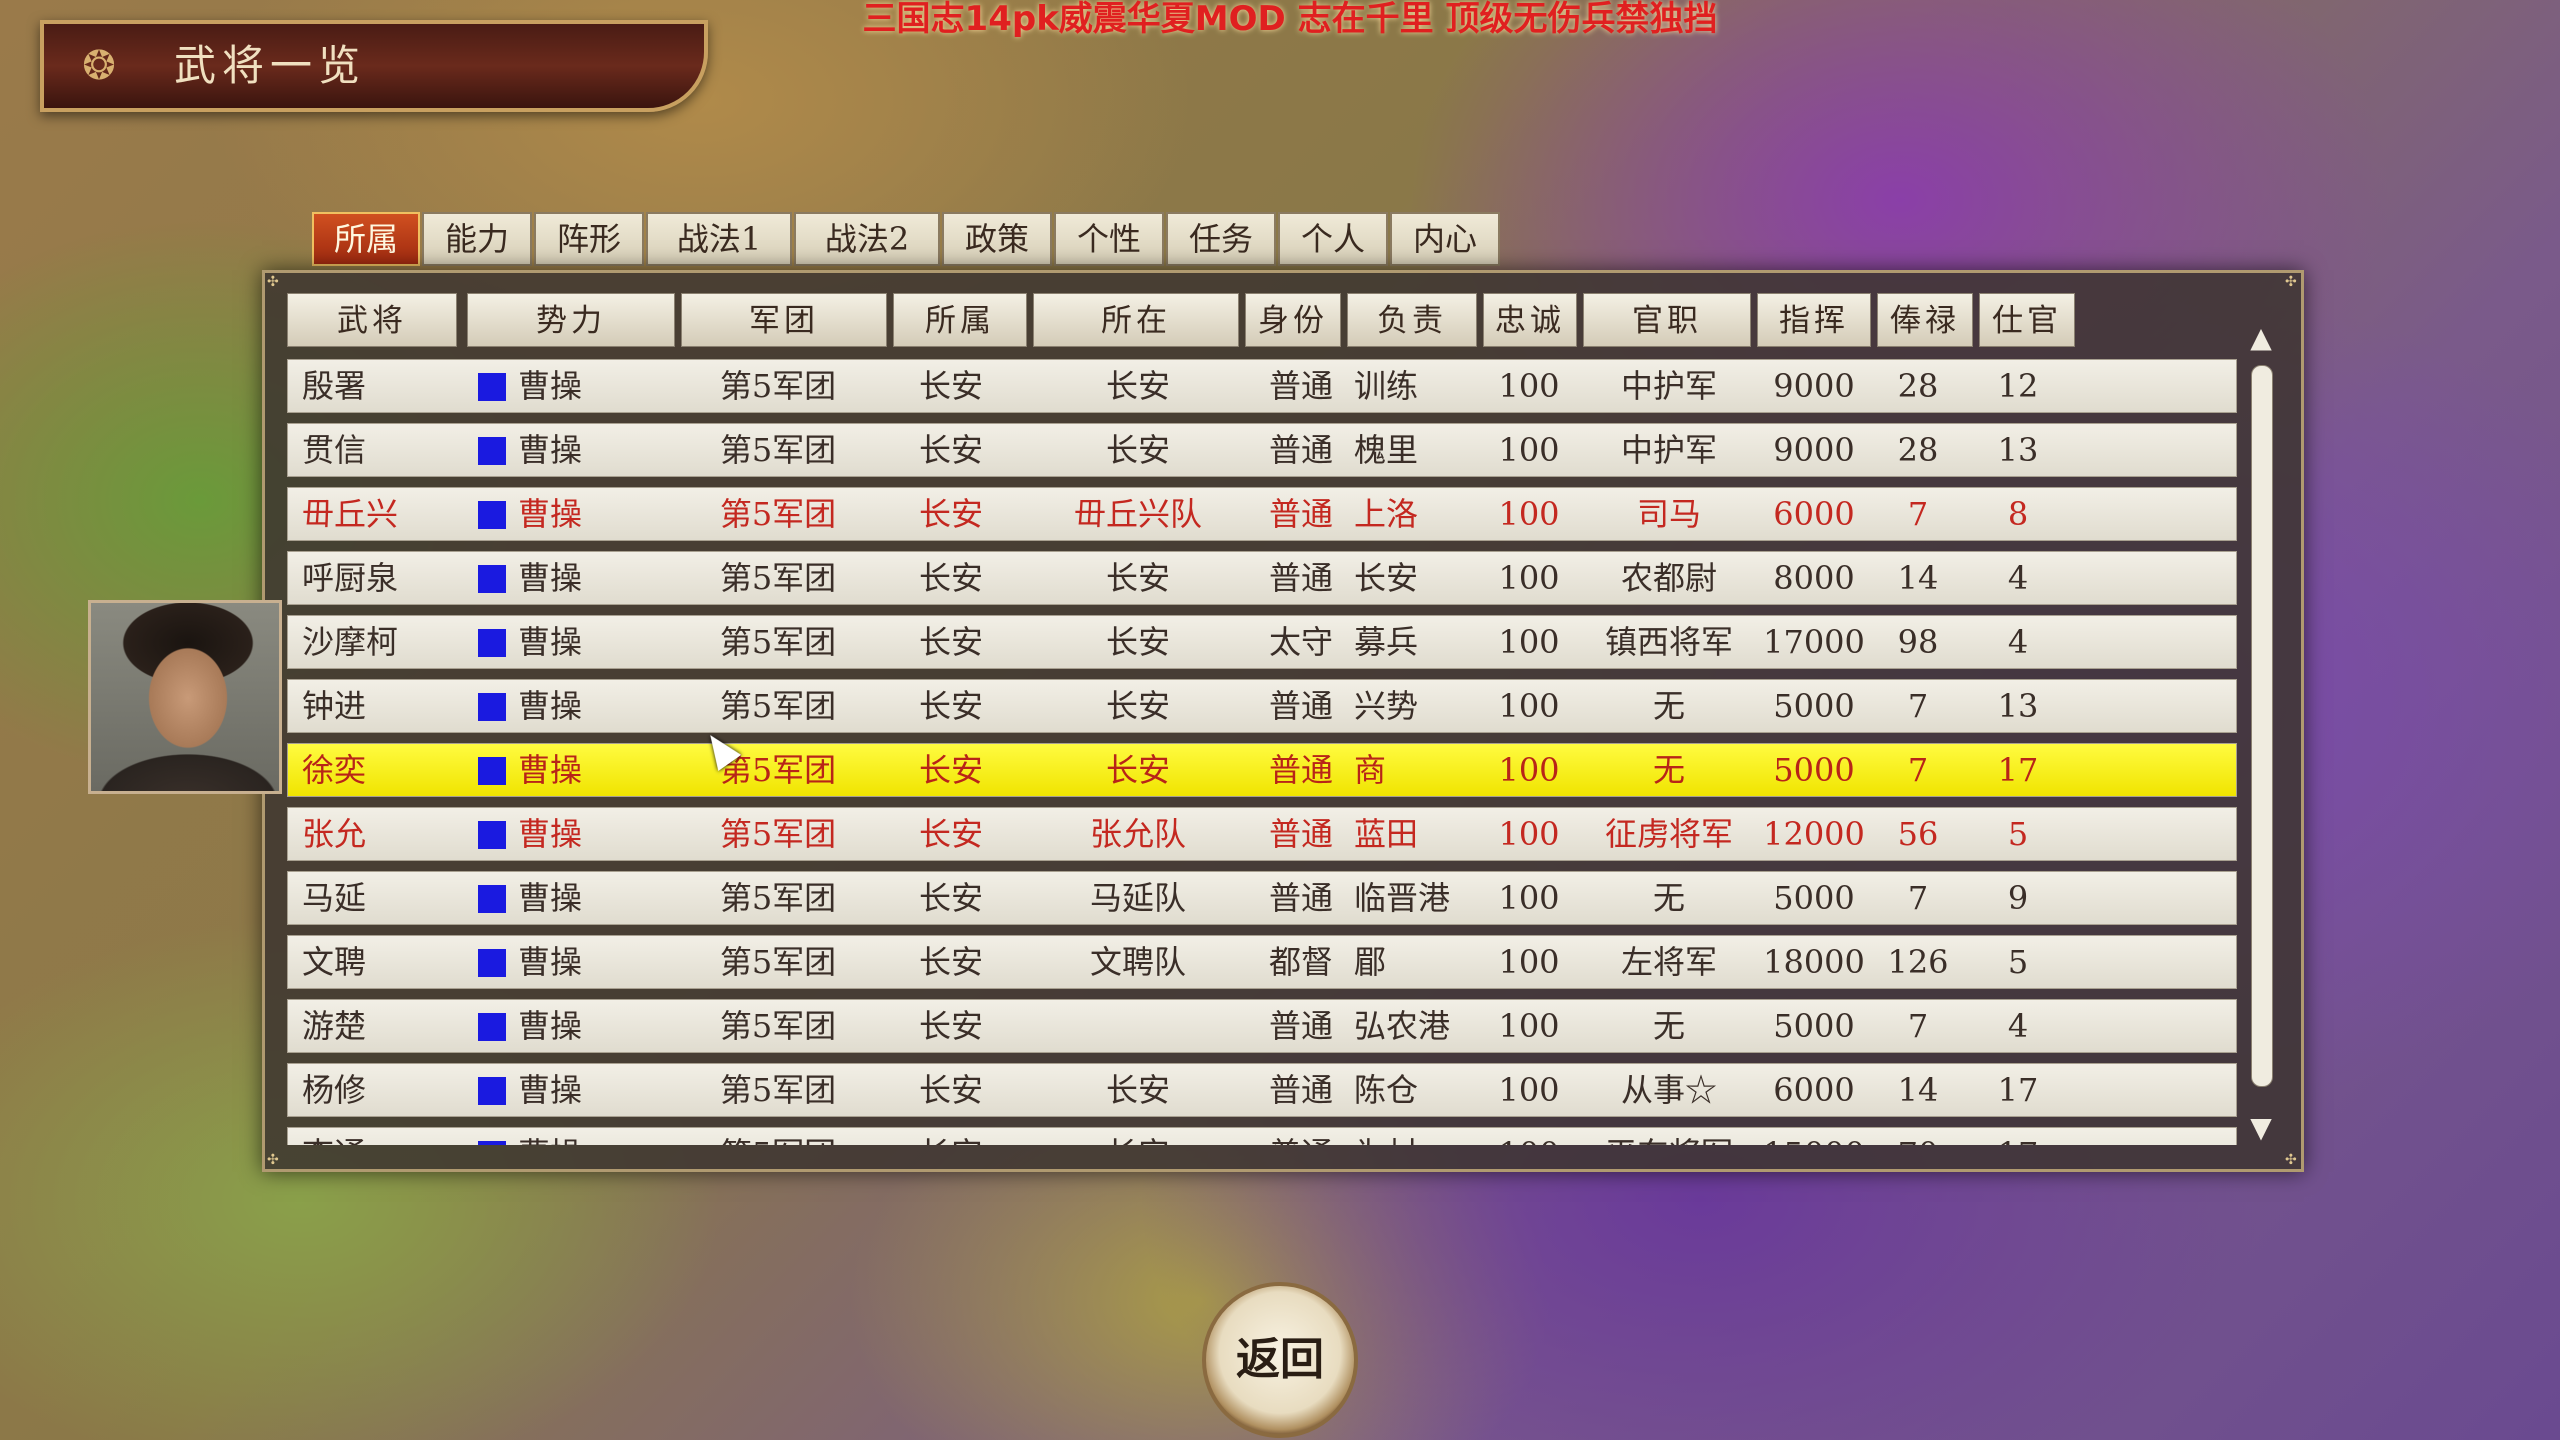 The width and height of the screenshot is (2560, 1440). I want to click on column-header-4: 所在, so click(1136, 320).